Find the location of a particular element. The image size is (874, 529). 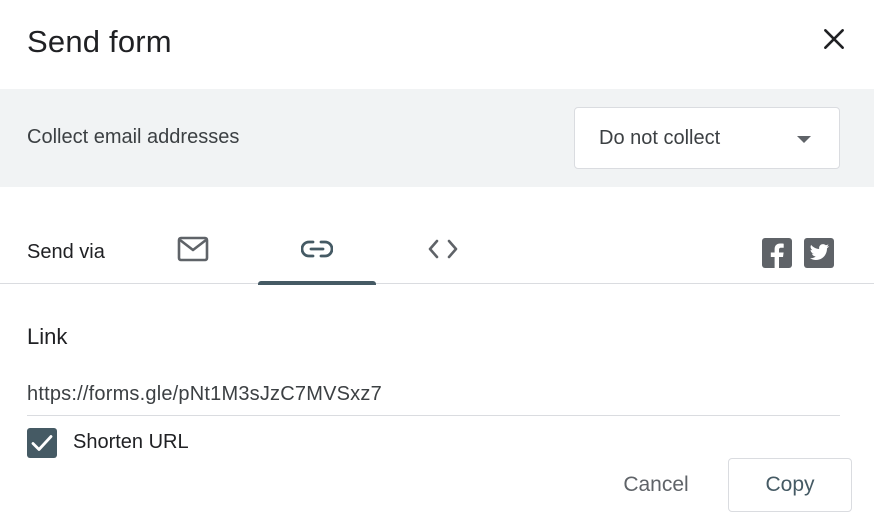

tab-email is located at coordinates (193, 249).